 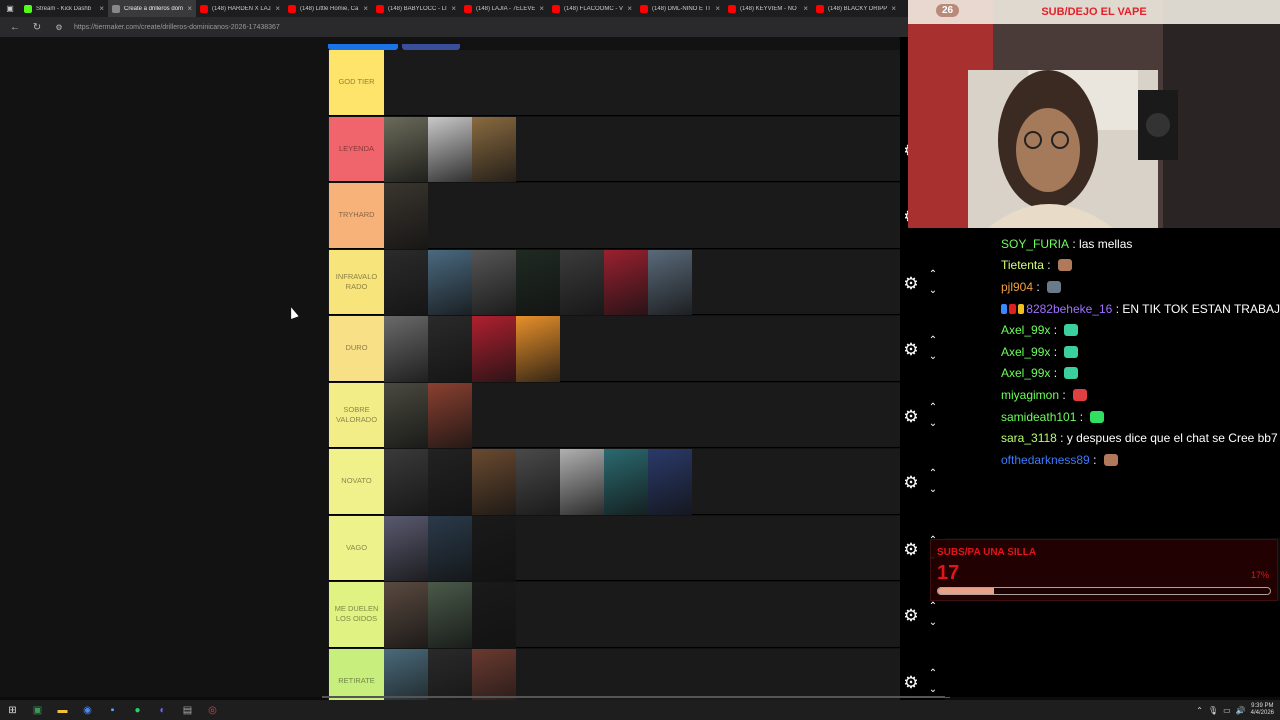 What do you see at coordinates (152, 8) in the screenshot?
I see `browser-tab: Create a drilleros dom ×` at bounding box center [152, 8].